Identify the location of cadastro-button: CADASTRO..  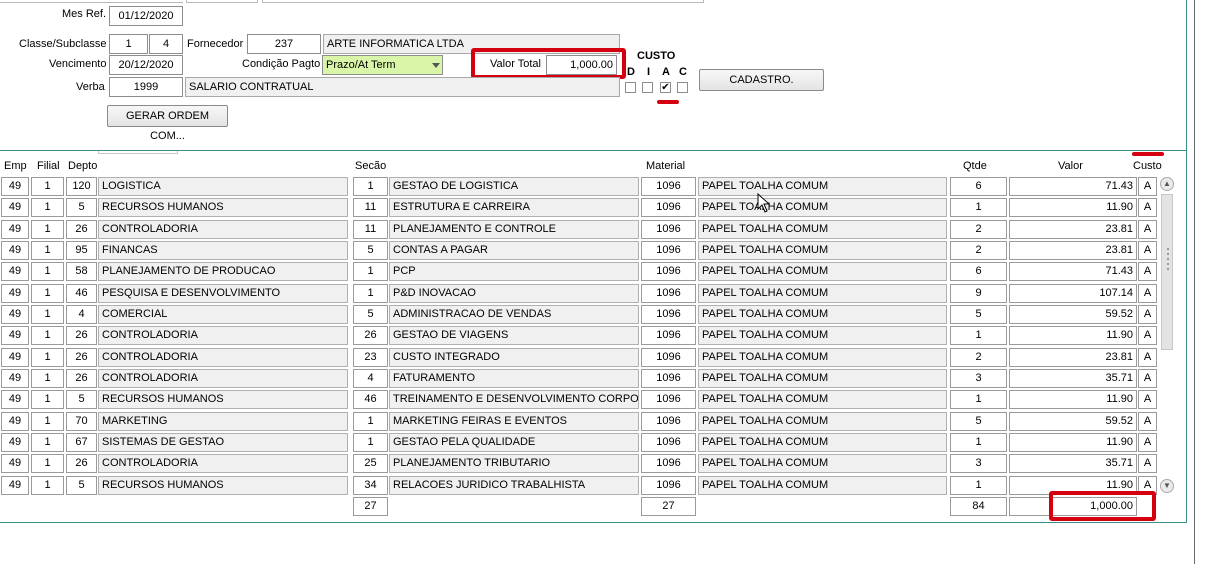
(761, 80).